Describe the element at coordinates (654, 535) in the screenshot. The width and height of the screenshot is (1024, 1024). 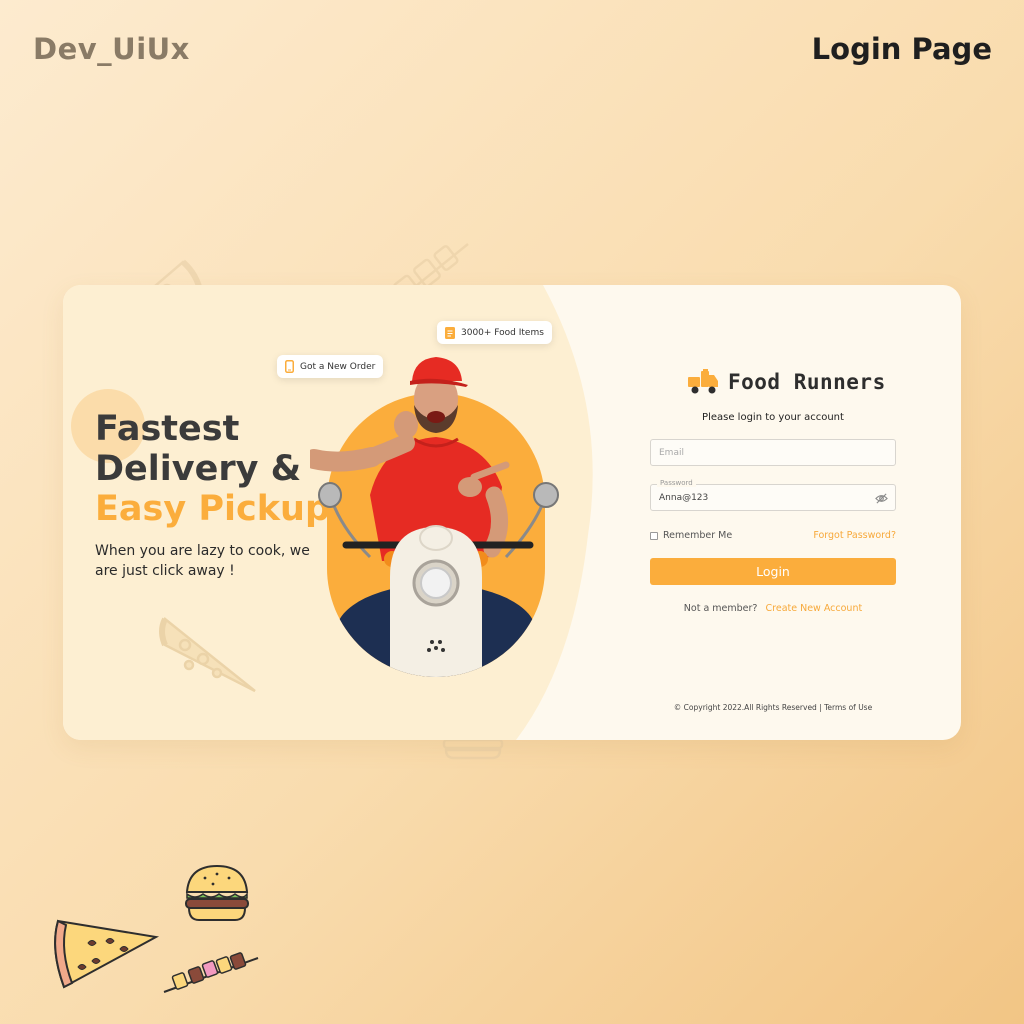
I see `remember-checkbox` at that location.